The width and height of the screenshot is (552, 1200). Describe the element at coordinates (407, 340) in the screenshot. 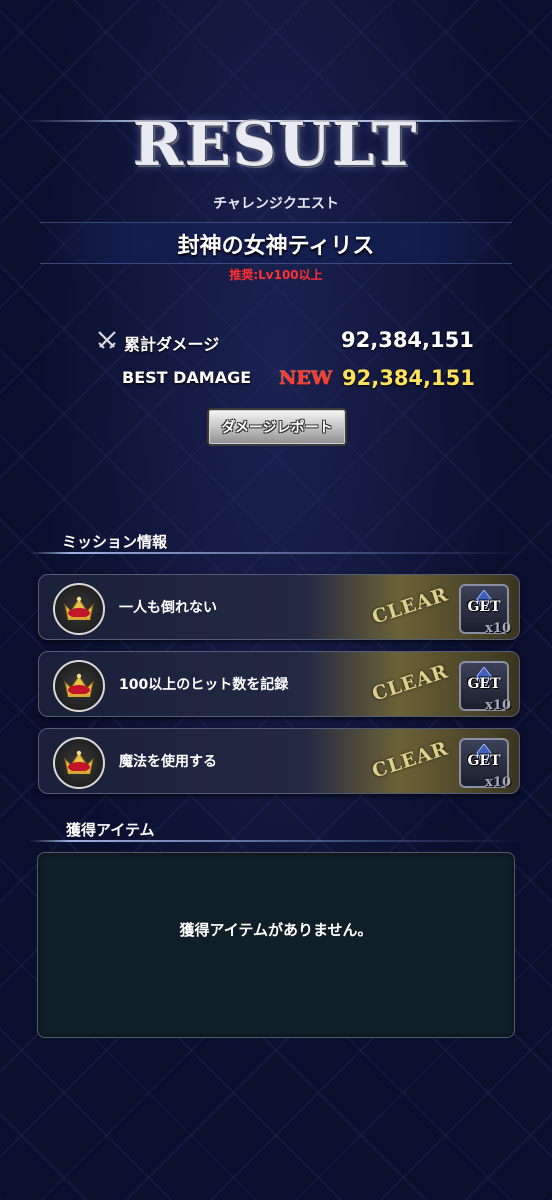

I see `damage-value: 92,384,151` at that location.